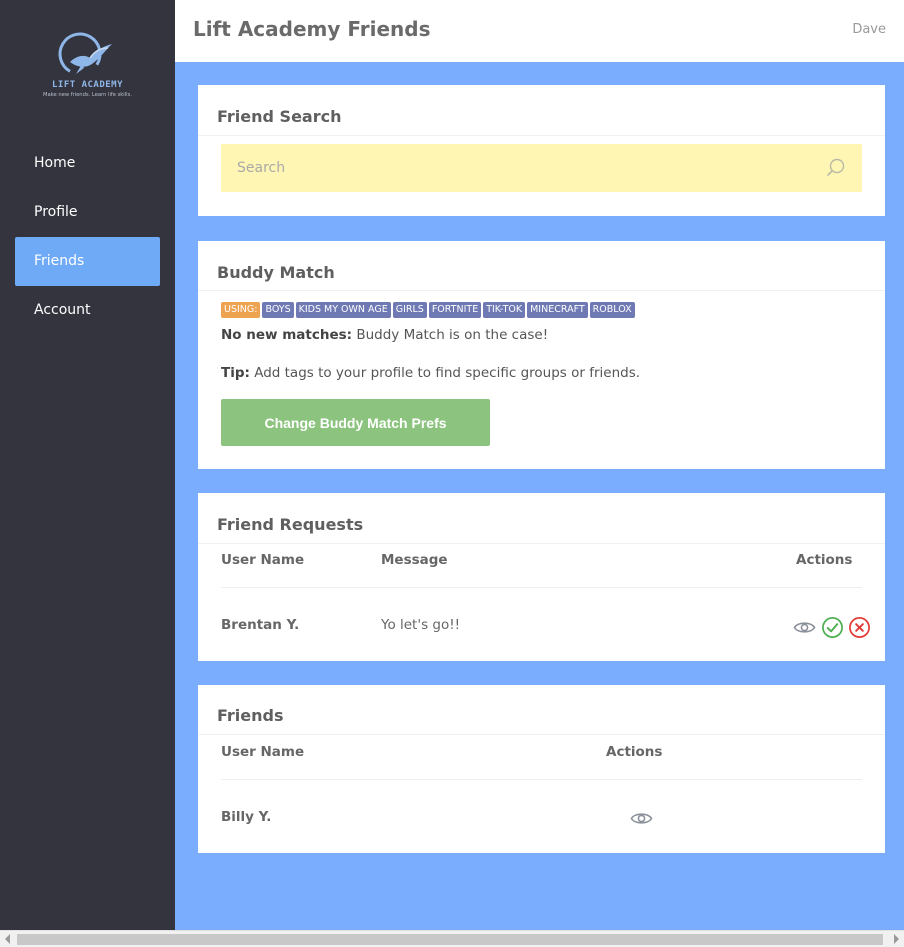 The height and width of the screenshot is (947, 904). I want to click on buddy-match-title: Buddy Match, so click(276, 272).